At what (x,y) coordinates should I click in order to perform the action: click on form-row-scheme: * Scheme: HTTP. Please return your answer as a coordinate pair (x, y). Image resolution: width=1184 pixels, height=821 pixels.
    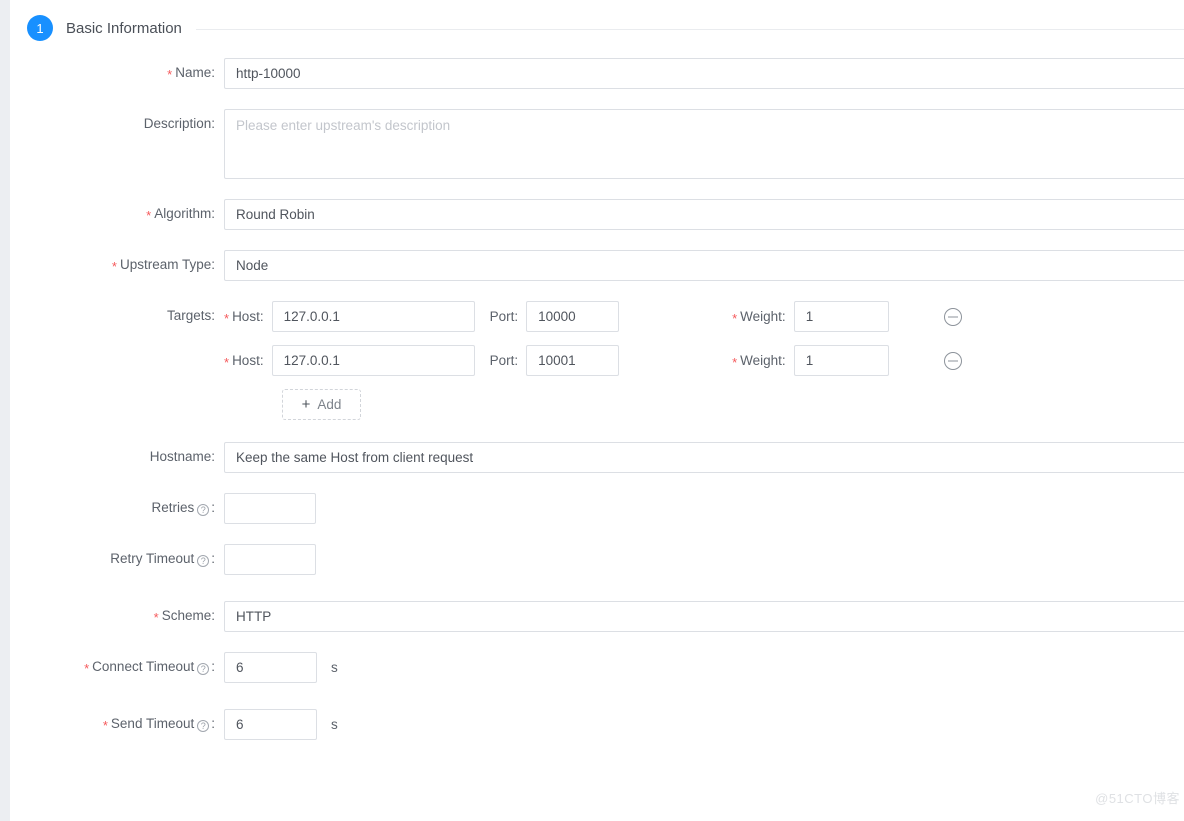
    Looking at the image, I should click on (597, 616).